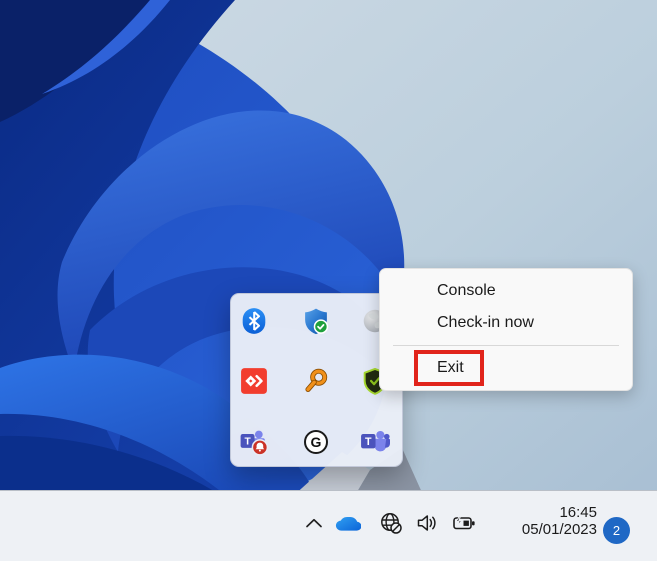 Image resolution: width=657 pixels, height=561 pixels. Describe the element at coordinates (254, 321) in the screenshot. I see `bluetooth-icon` at that location.